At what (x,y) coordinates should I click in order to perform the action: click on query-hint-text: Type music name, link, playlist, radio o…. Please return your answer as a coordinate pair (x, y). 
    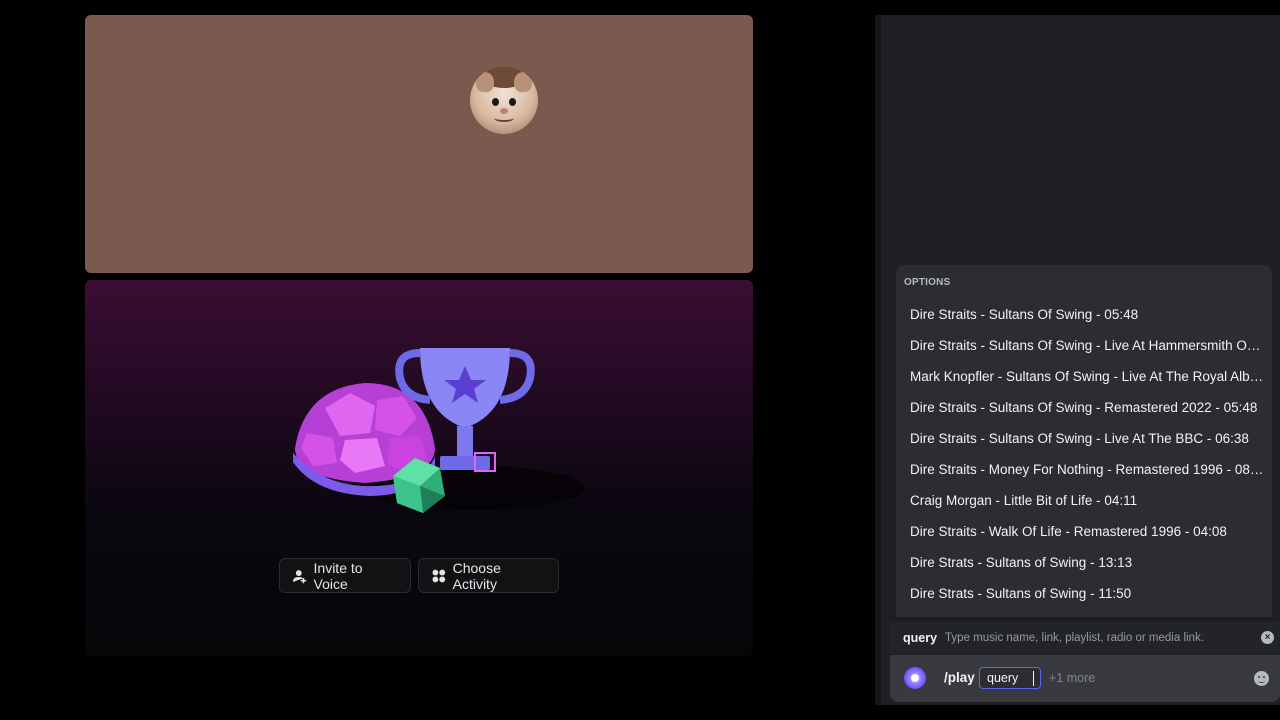
    Looking at the image, I should click on (1074, 638).